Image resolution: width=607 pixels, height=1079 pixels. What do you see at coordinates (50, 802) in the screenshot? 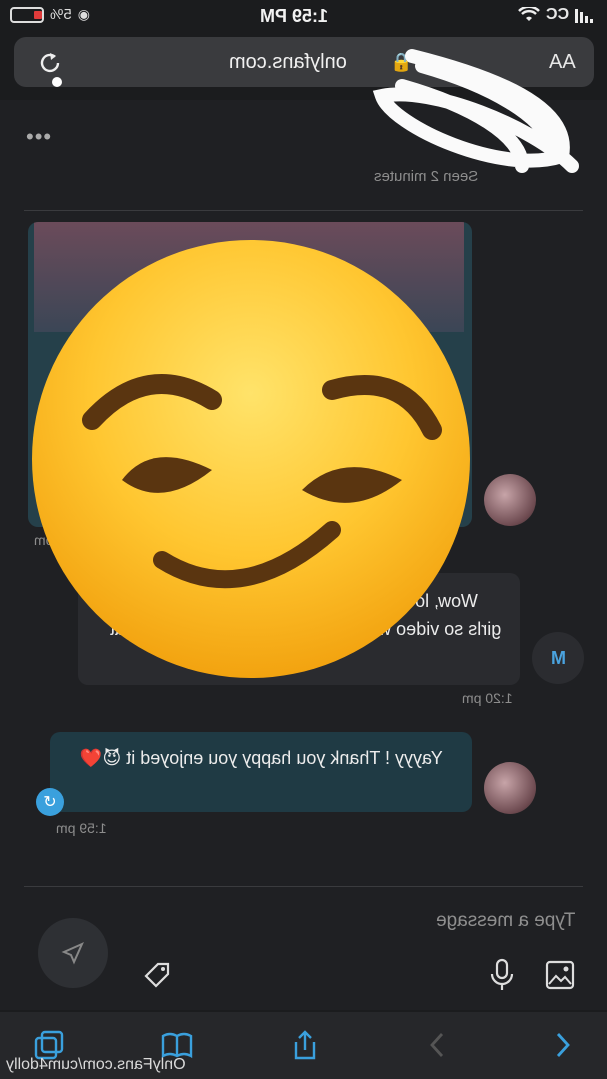
I see `reply-icon: ↻` at bounding box center [50, 802].